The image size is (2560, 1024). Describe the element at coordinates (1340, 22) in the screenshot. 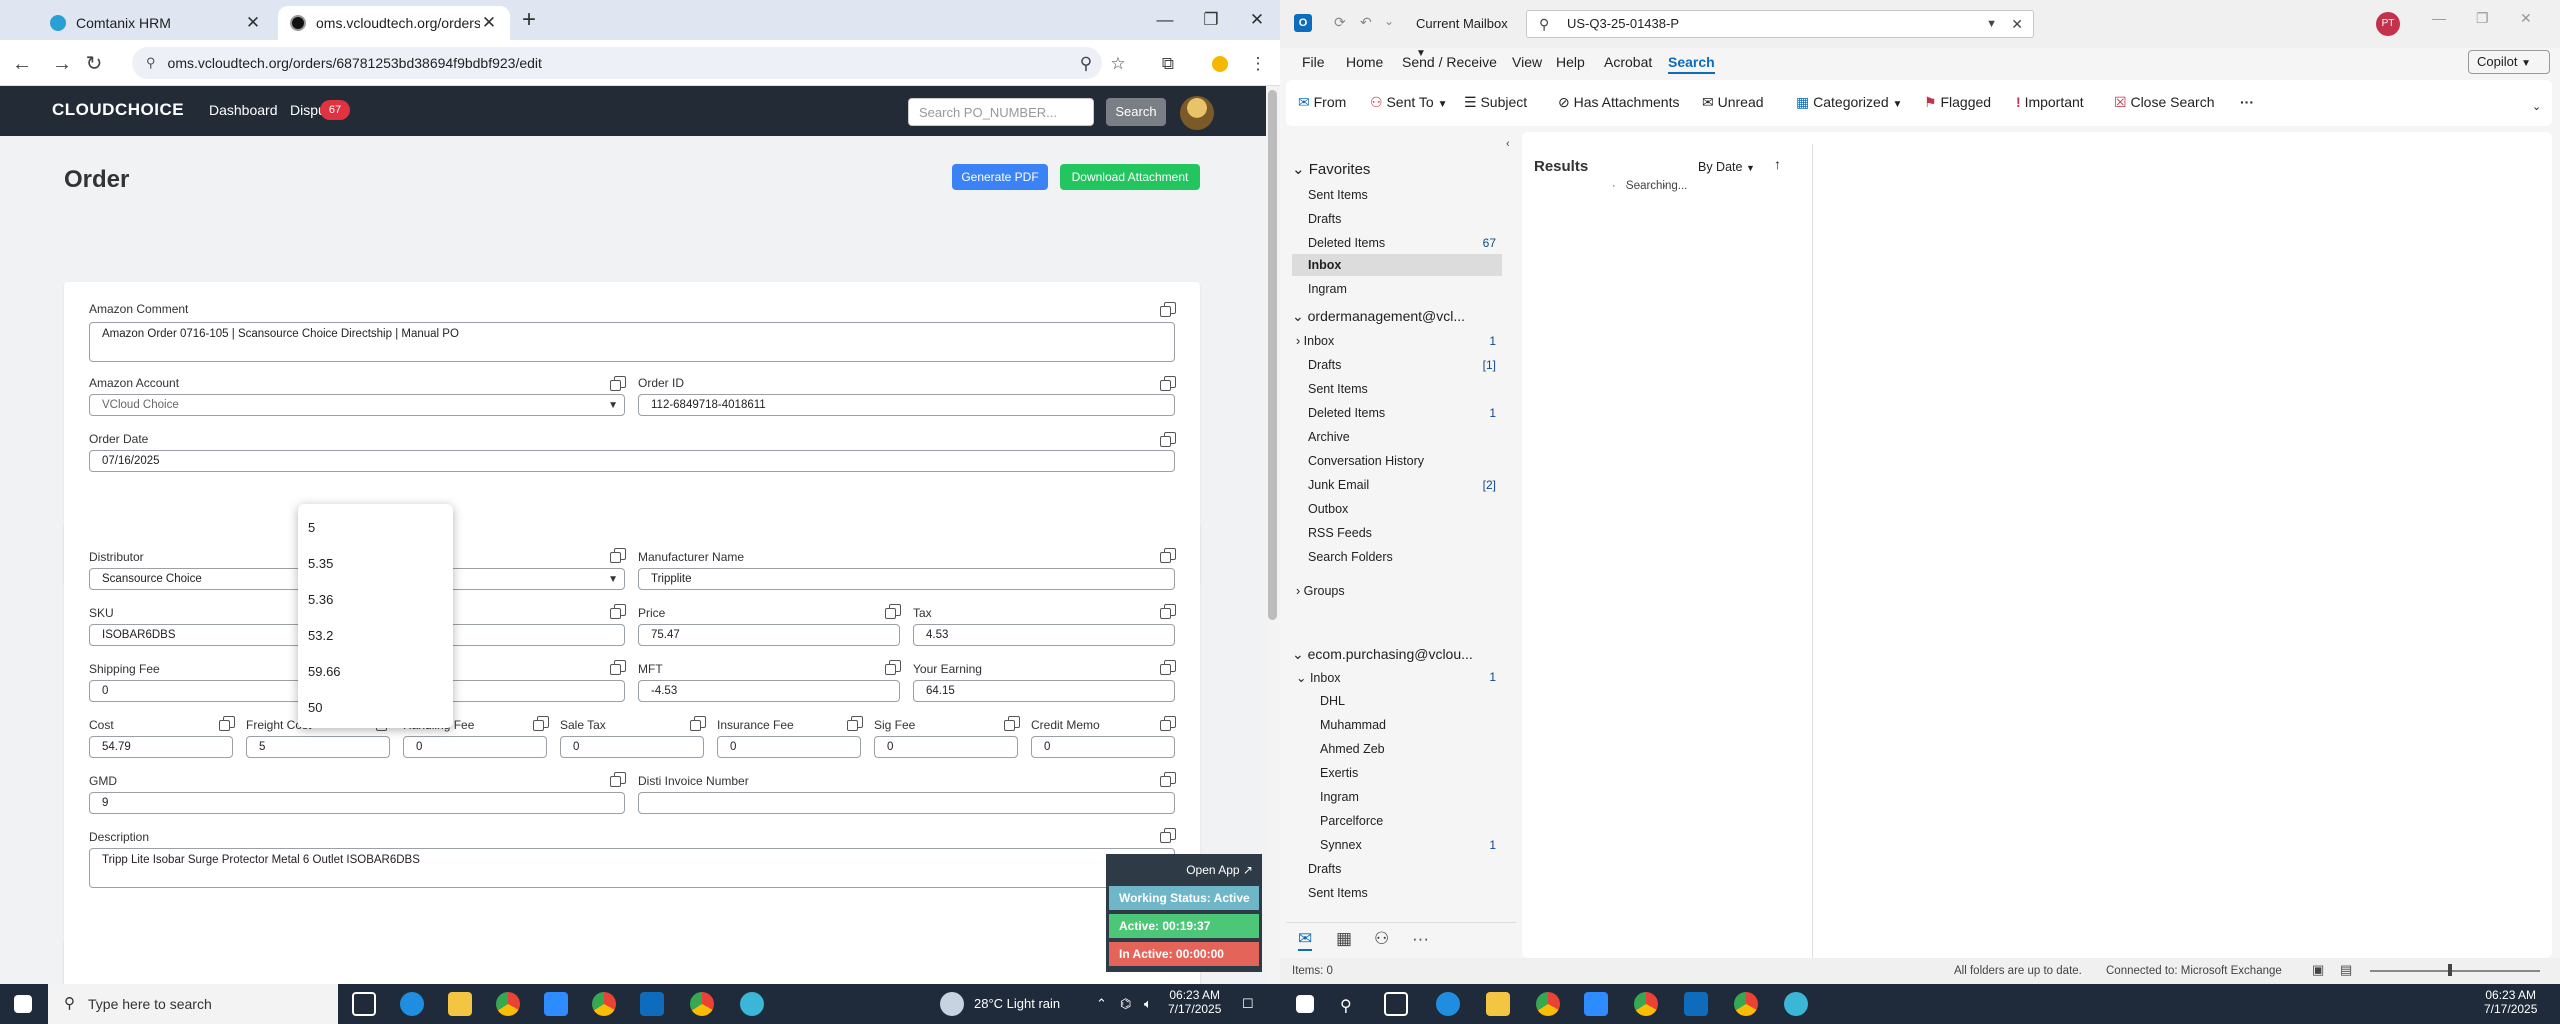

I see `sync-icon: ⟳` at that location.